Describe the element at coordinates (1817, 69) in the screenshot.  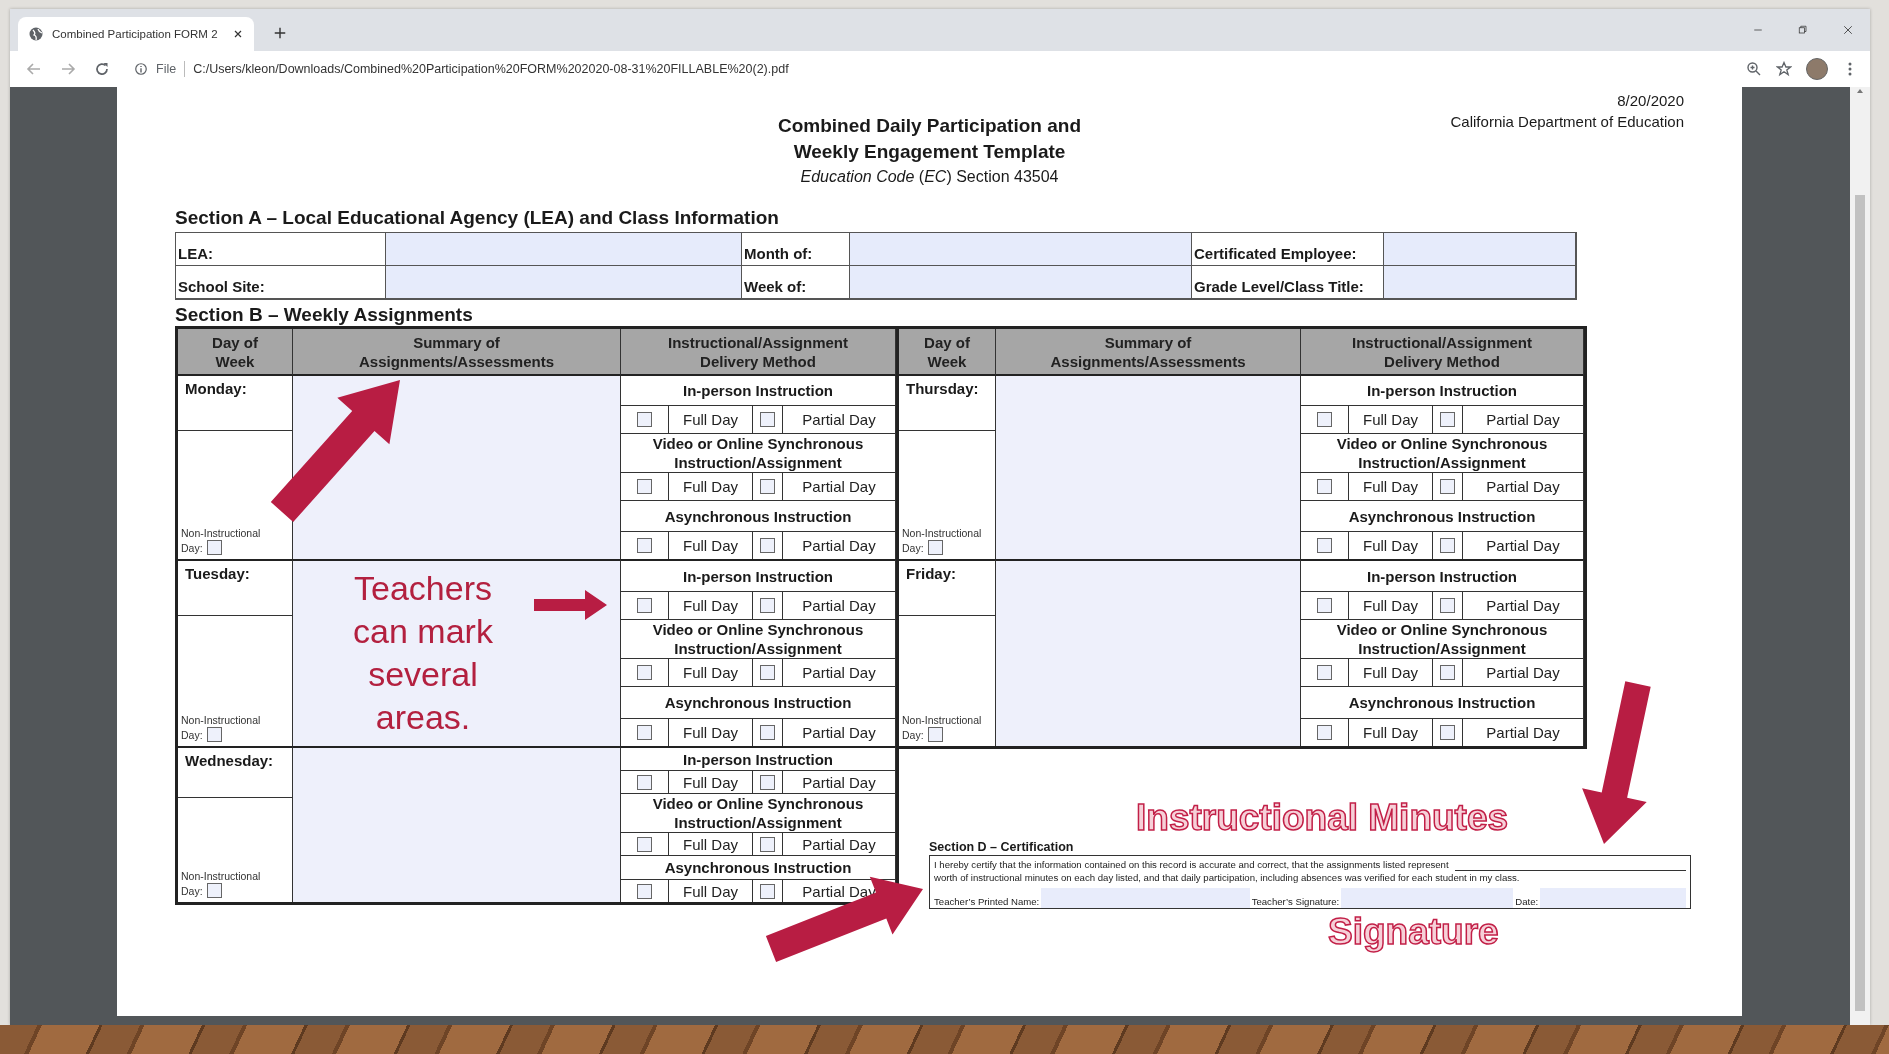
I see `profile-avatar` at that location.